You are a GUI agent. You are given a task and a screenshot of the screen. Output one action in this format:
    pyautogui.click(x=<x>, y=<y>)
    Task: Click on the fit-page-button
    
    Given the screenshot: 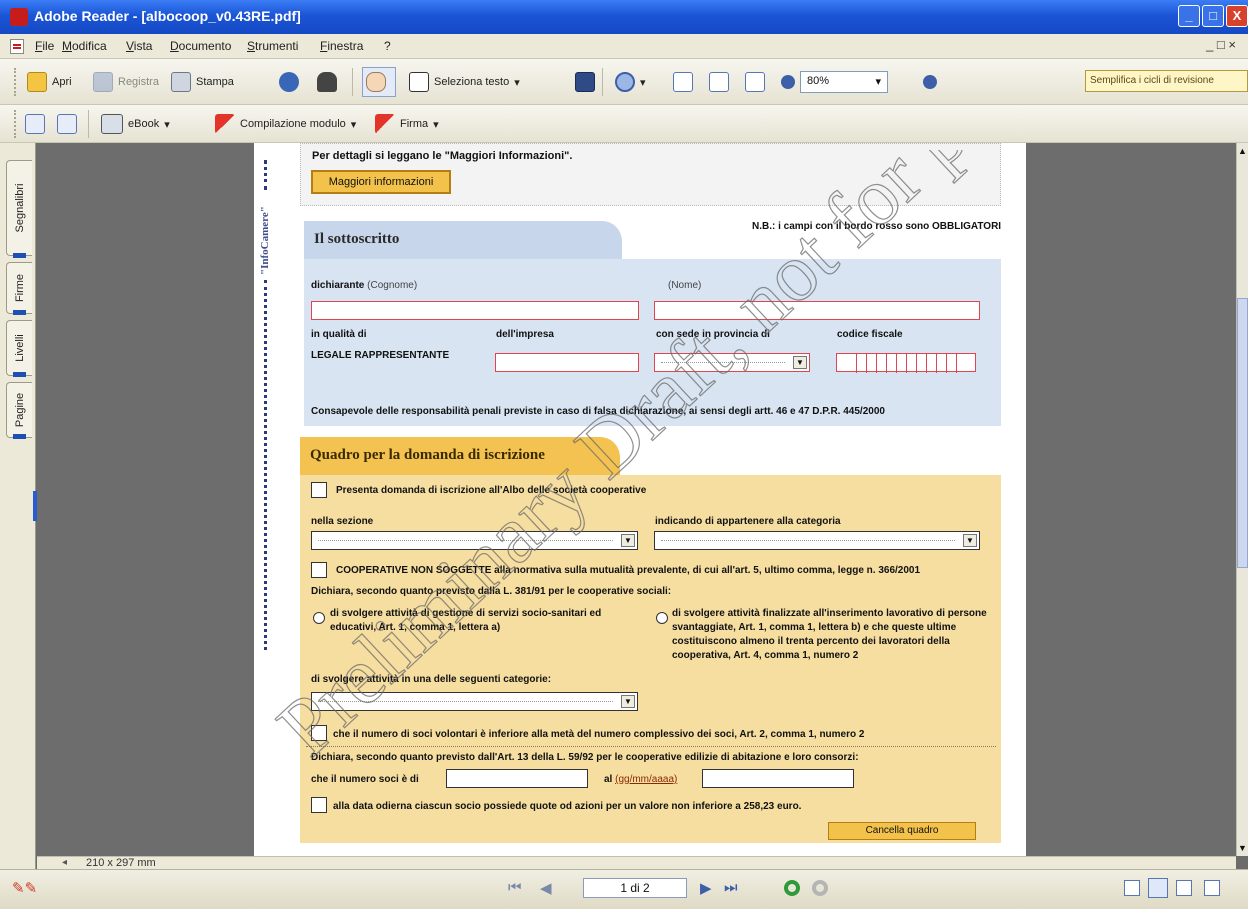 What is the action you would take?
    pyautogui.click(x=719, y=82)
    